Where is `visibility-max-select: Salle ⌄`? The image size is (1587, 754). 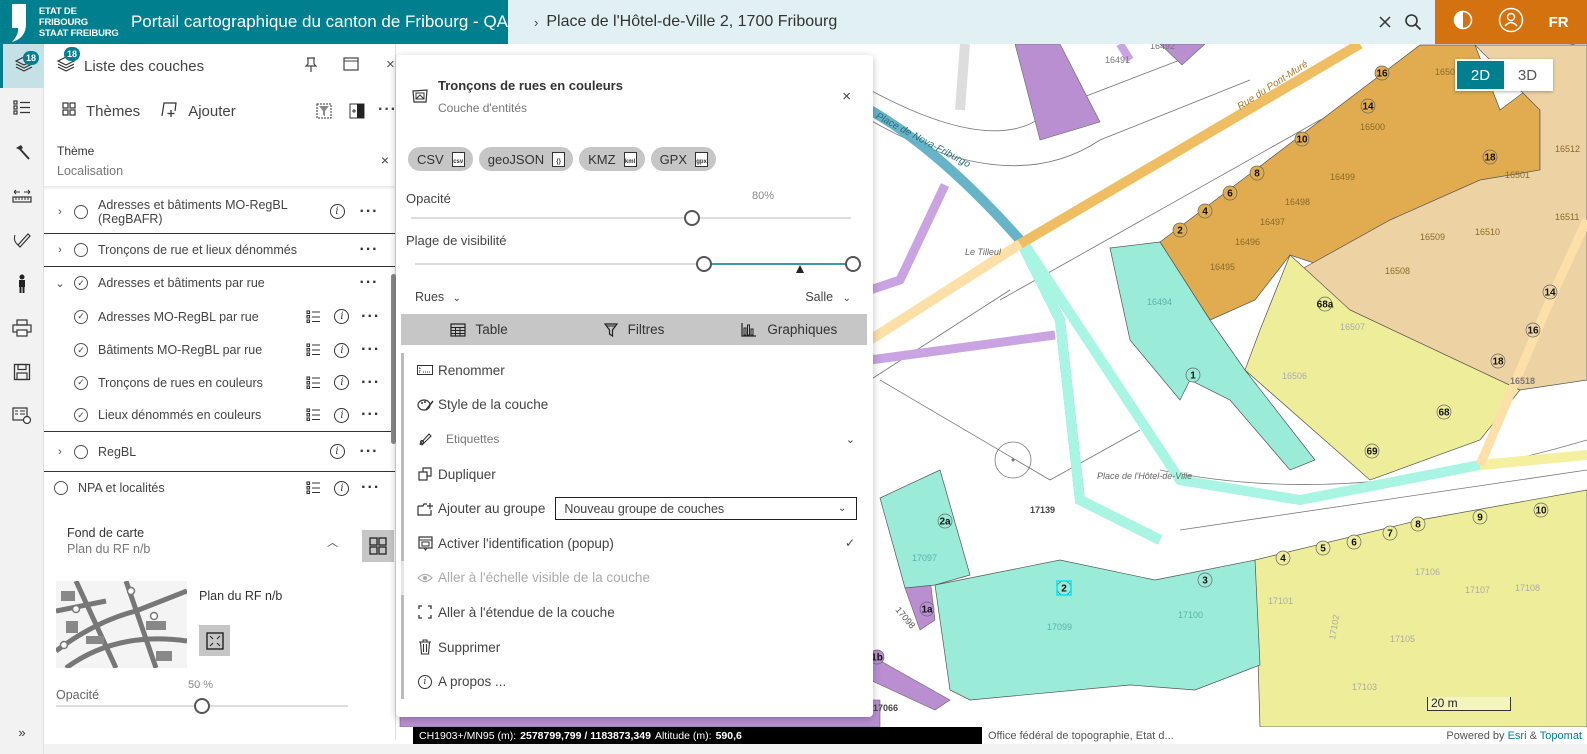
visibility-max-select: Salle ⌄ is located at coordinates (828, 297).